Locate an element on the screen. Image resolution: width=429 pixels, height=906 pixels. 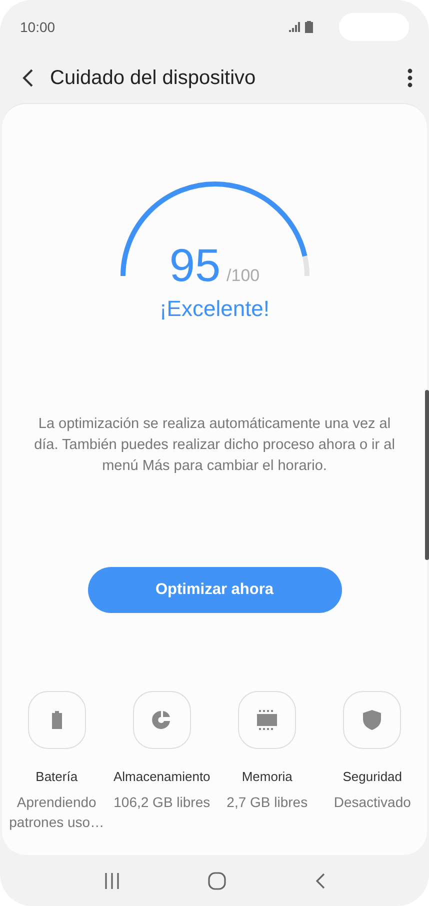
shield-icon is located at coordinates (372, 720).